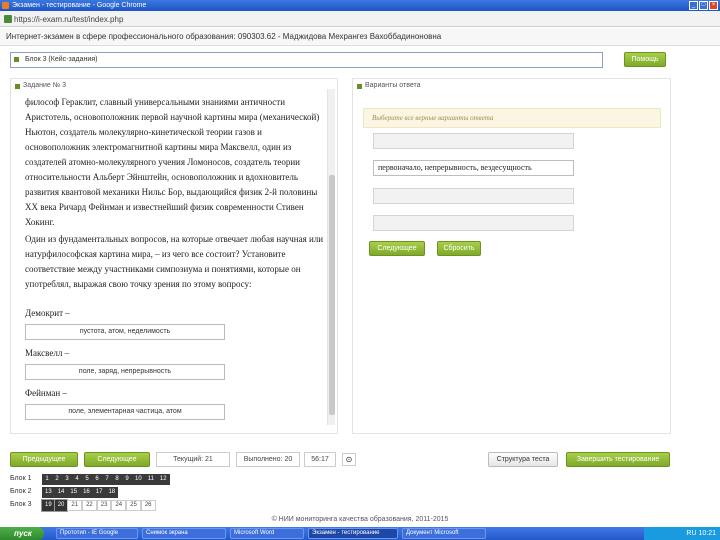 The image size is (720, 540). I want to click on site-lock-icon, so click(8, 19).